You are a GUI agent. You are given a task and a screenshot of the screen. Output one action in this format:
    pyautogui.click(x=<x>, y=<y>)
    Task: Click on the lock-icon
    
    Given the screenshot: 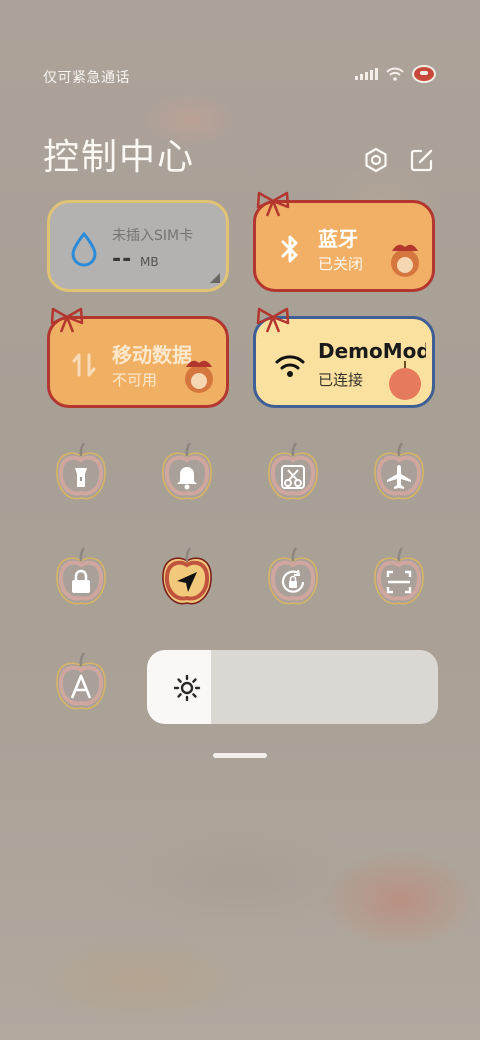 What is the action you would take?
    pyautogui.click(x=81, y=581)
    